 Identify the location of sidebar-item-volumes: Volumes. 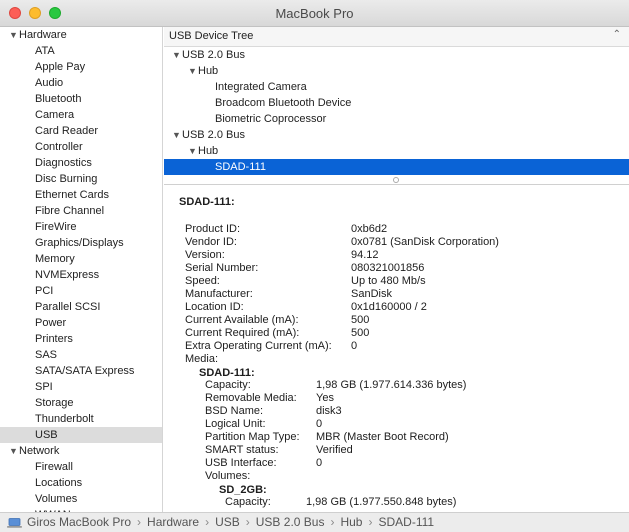
(81, 499).